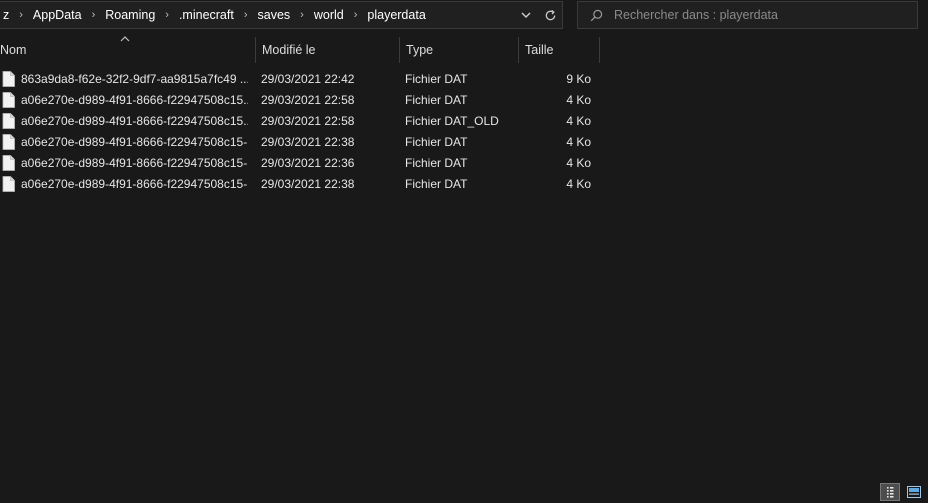  What do you see at coordinates (6, 15) in the screenshot?
I see `breadcrumb-item-parent: z` at bounding box center [6, 15].